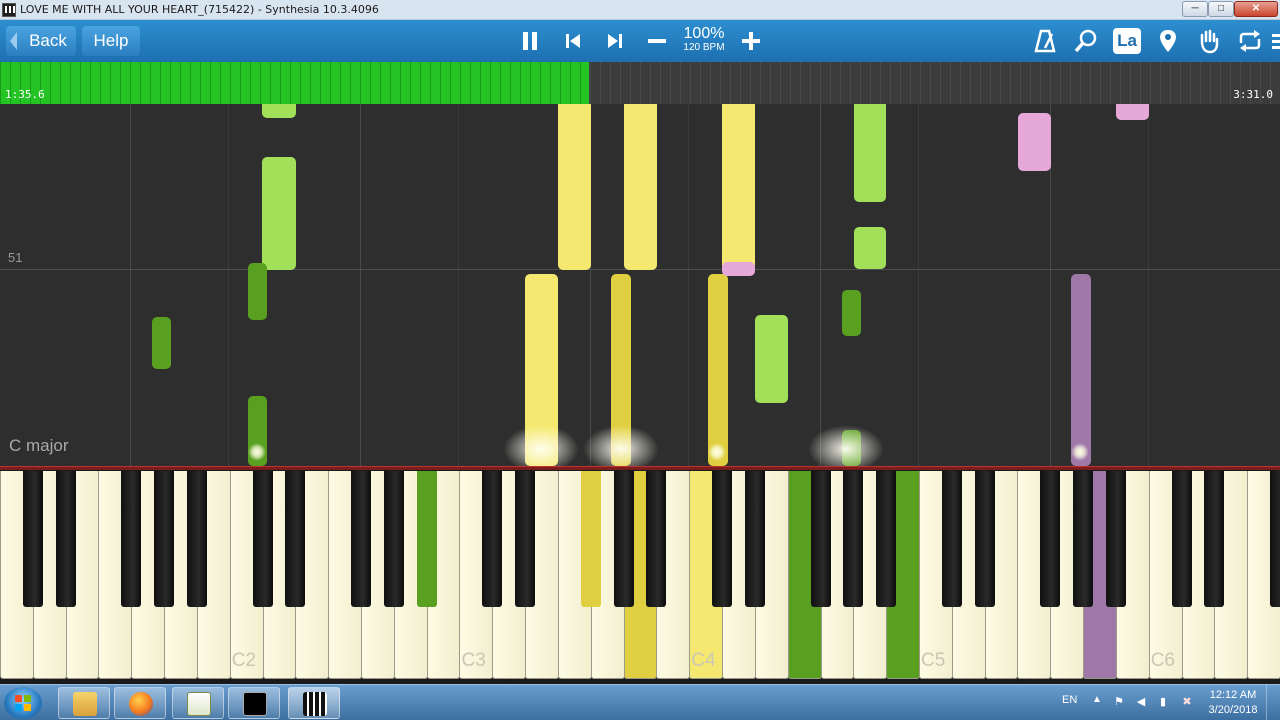  What do you see at coordinates (1274, 41) in the screenshot?
I see `menu-icon` at bounding box center [1274, 41].